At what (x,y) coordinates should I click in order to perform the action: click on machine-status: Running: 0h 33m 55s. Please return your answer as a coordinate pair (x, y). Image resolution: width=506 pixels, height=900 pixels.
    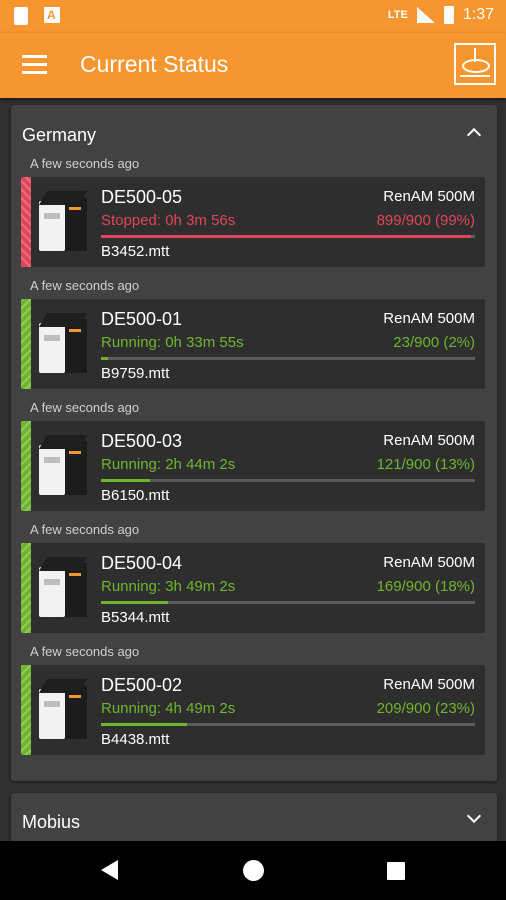
    Looking at the image, I should click on (172, 342).